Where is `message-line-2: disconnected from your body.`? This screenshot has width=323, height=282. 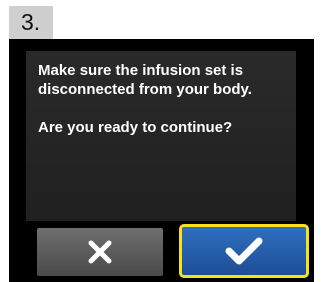 message-line-2: disconnected from your body. is located at coordinates (145, 89).